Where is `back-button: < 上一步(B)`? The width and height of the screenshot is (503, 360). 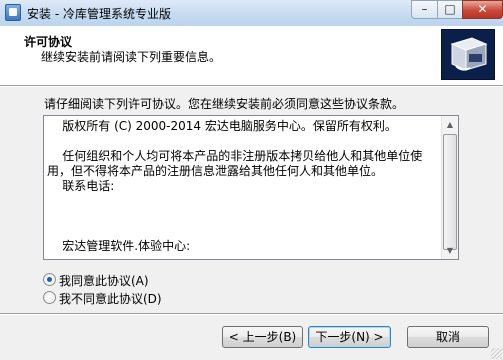 back-button: < 上一步(B) is located at coordinates (262, 337).